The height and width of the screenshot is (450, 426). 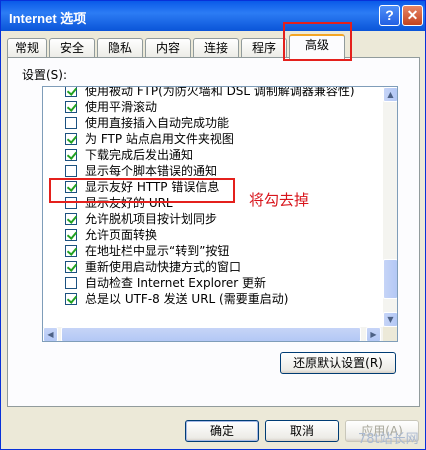 What do you see at coordinates (142, 190) in the screenshot?
I see `friendly-http-errors-highlight` at bounding box center [142, 190].